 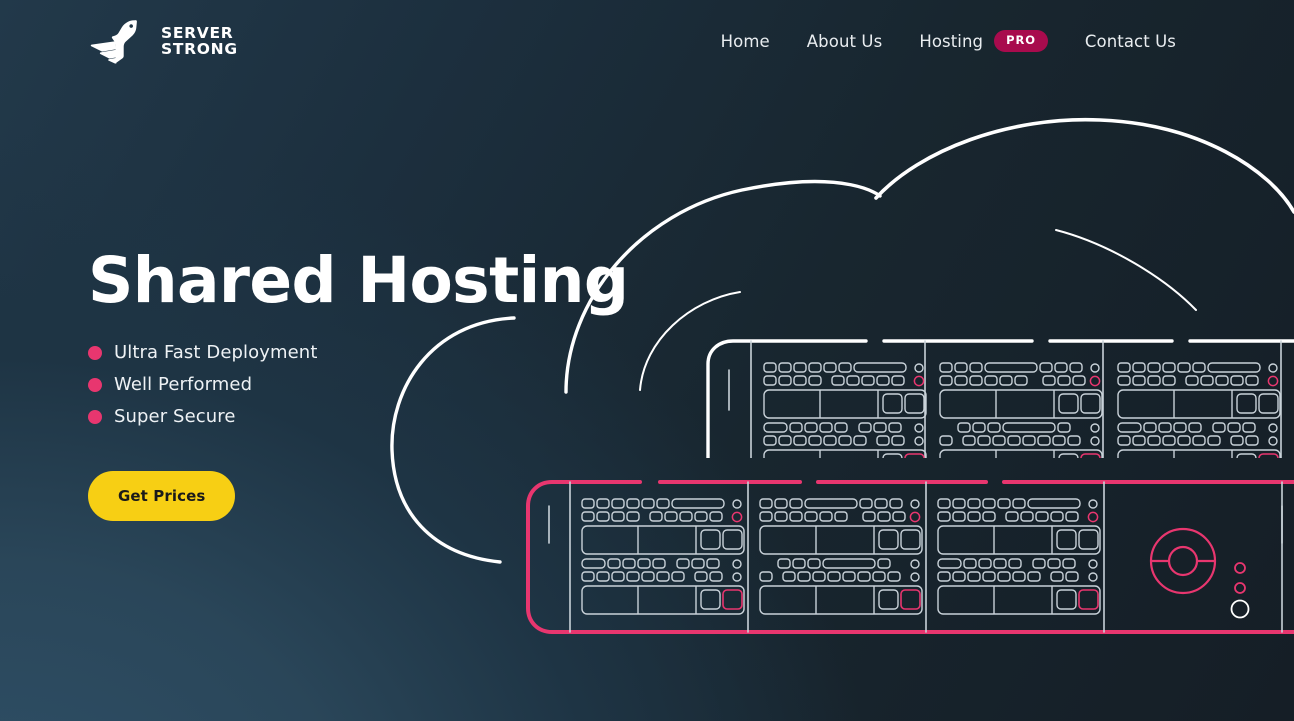 What do you see at coordinates (983, 41) in the screenshot?
I see `nav-group-hosting: Hosting PRO` at bounding box center [983, 41].